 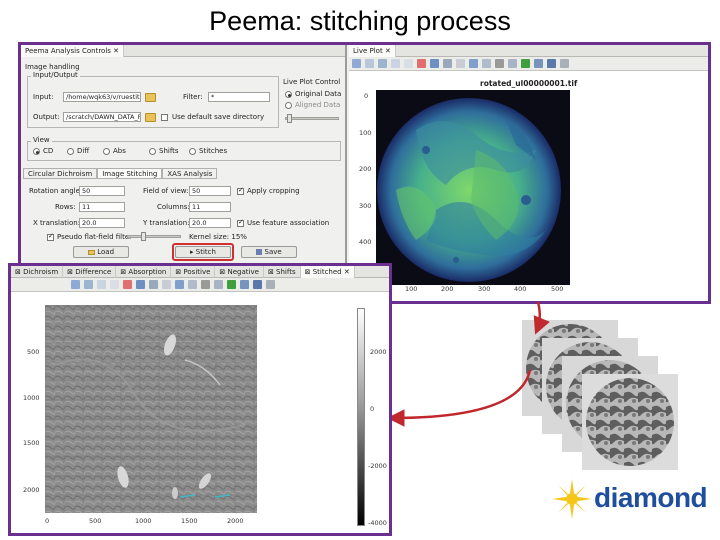 What do you see at coordinates (102, 117) in the screenshot?
I see `output-field: /scratch/DAWN_DATA_P` at bounding box center [102, 117].